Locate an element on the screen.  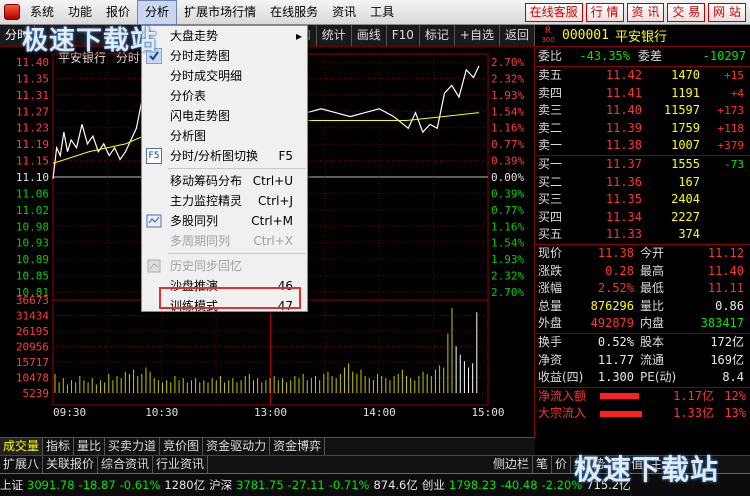
bid-price: 11.36 is located at coordinates (623, 181).